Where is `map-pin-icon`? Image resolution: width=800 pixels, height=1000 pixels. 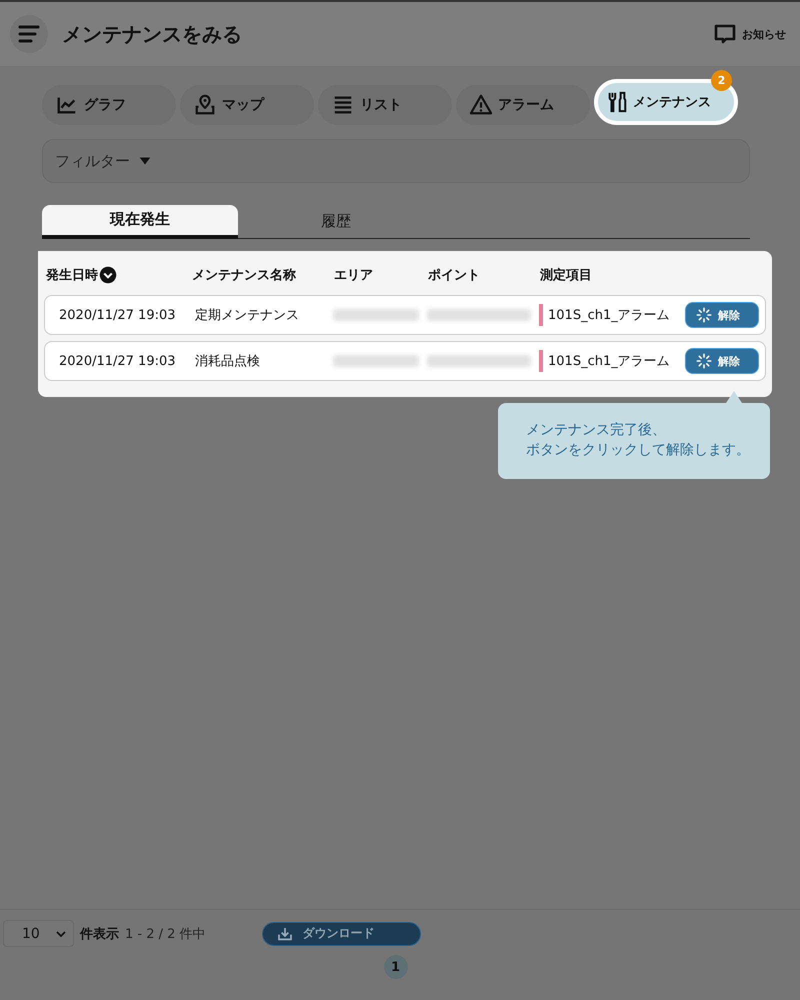
map-pin-icon is located at coordinates (205, 105).